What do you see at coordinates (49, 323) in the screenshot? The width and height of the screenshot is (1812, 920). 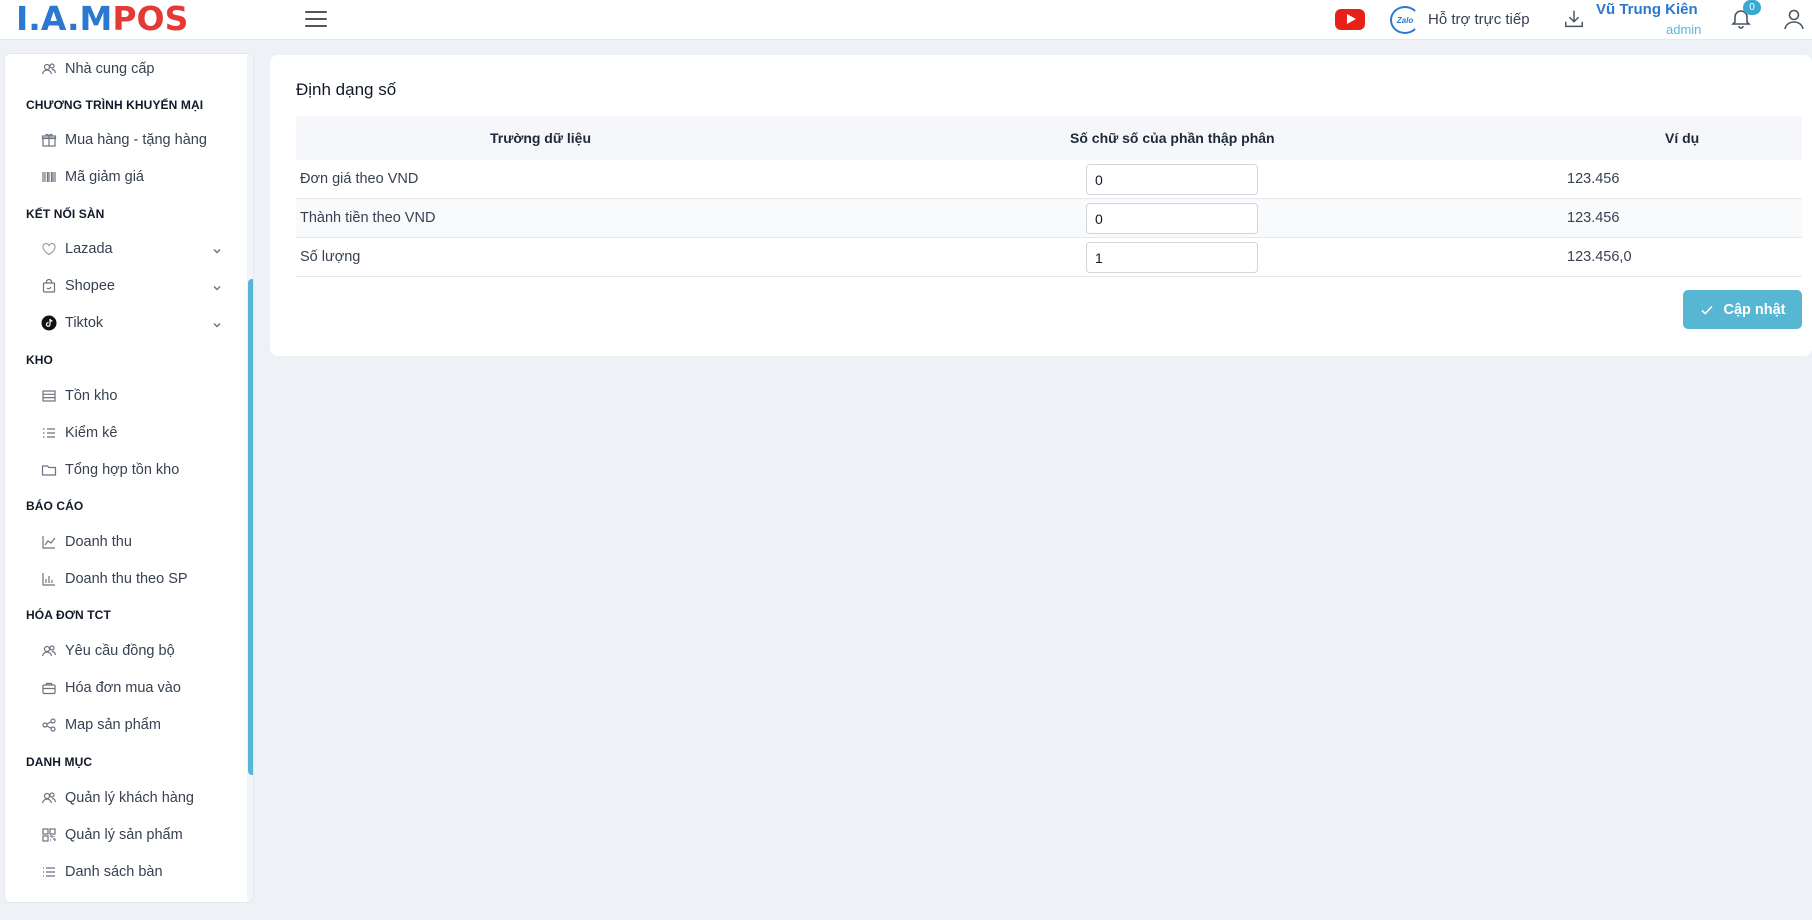 I see `tiktok-icon` at bounding box center [49, 323].